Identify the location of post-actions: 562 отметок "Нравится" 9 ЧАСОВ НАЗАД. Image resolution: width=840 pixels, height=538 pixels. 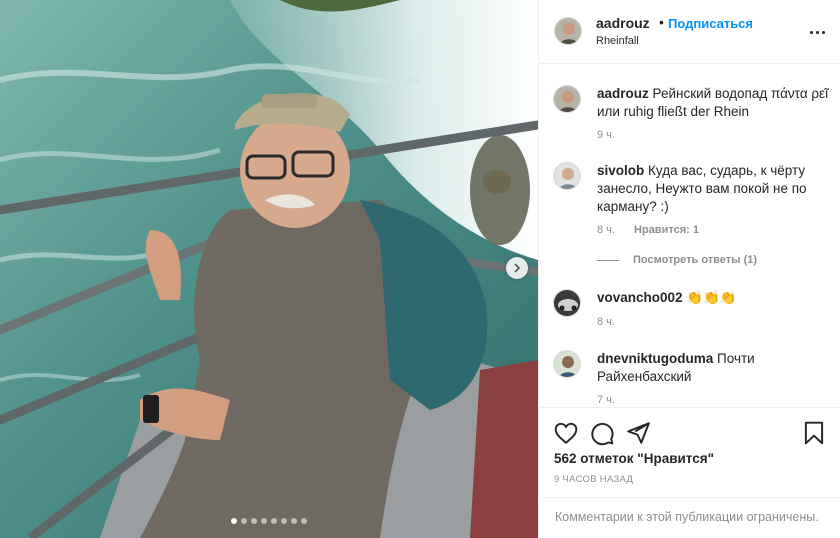
(689, 452).